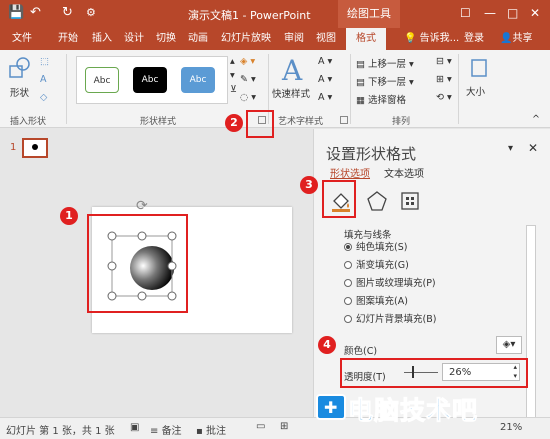 This screenshot has width=550, height=439. I want to click on text-outline-icon: A ▾, so click(325, 79).